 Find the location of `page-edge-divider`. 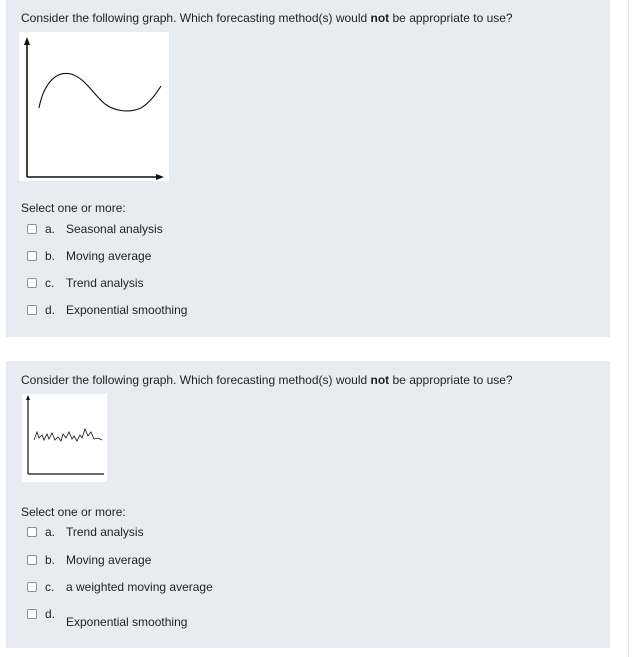

page-edge-divider is located at coordinates (628, 328).